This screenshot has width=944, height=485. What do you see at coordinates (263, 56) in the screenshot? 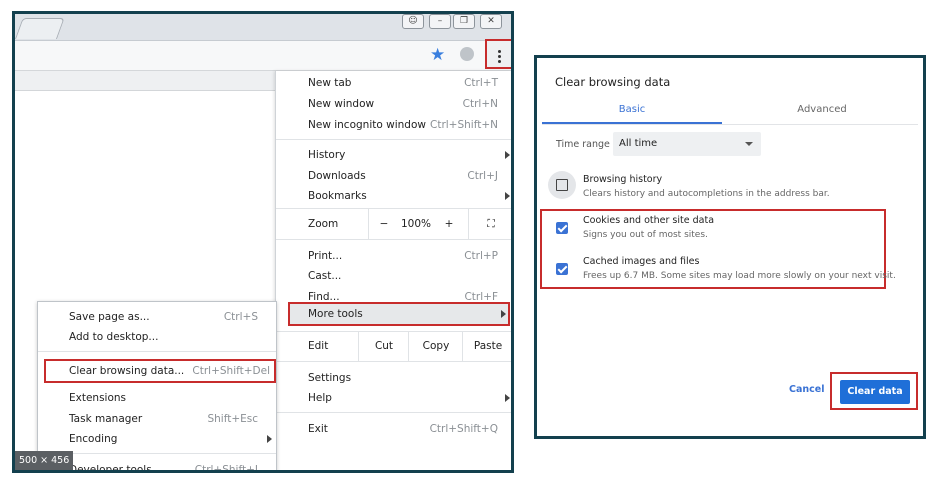
I see `toolbar: ★` at bounding box center [263, 56].